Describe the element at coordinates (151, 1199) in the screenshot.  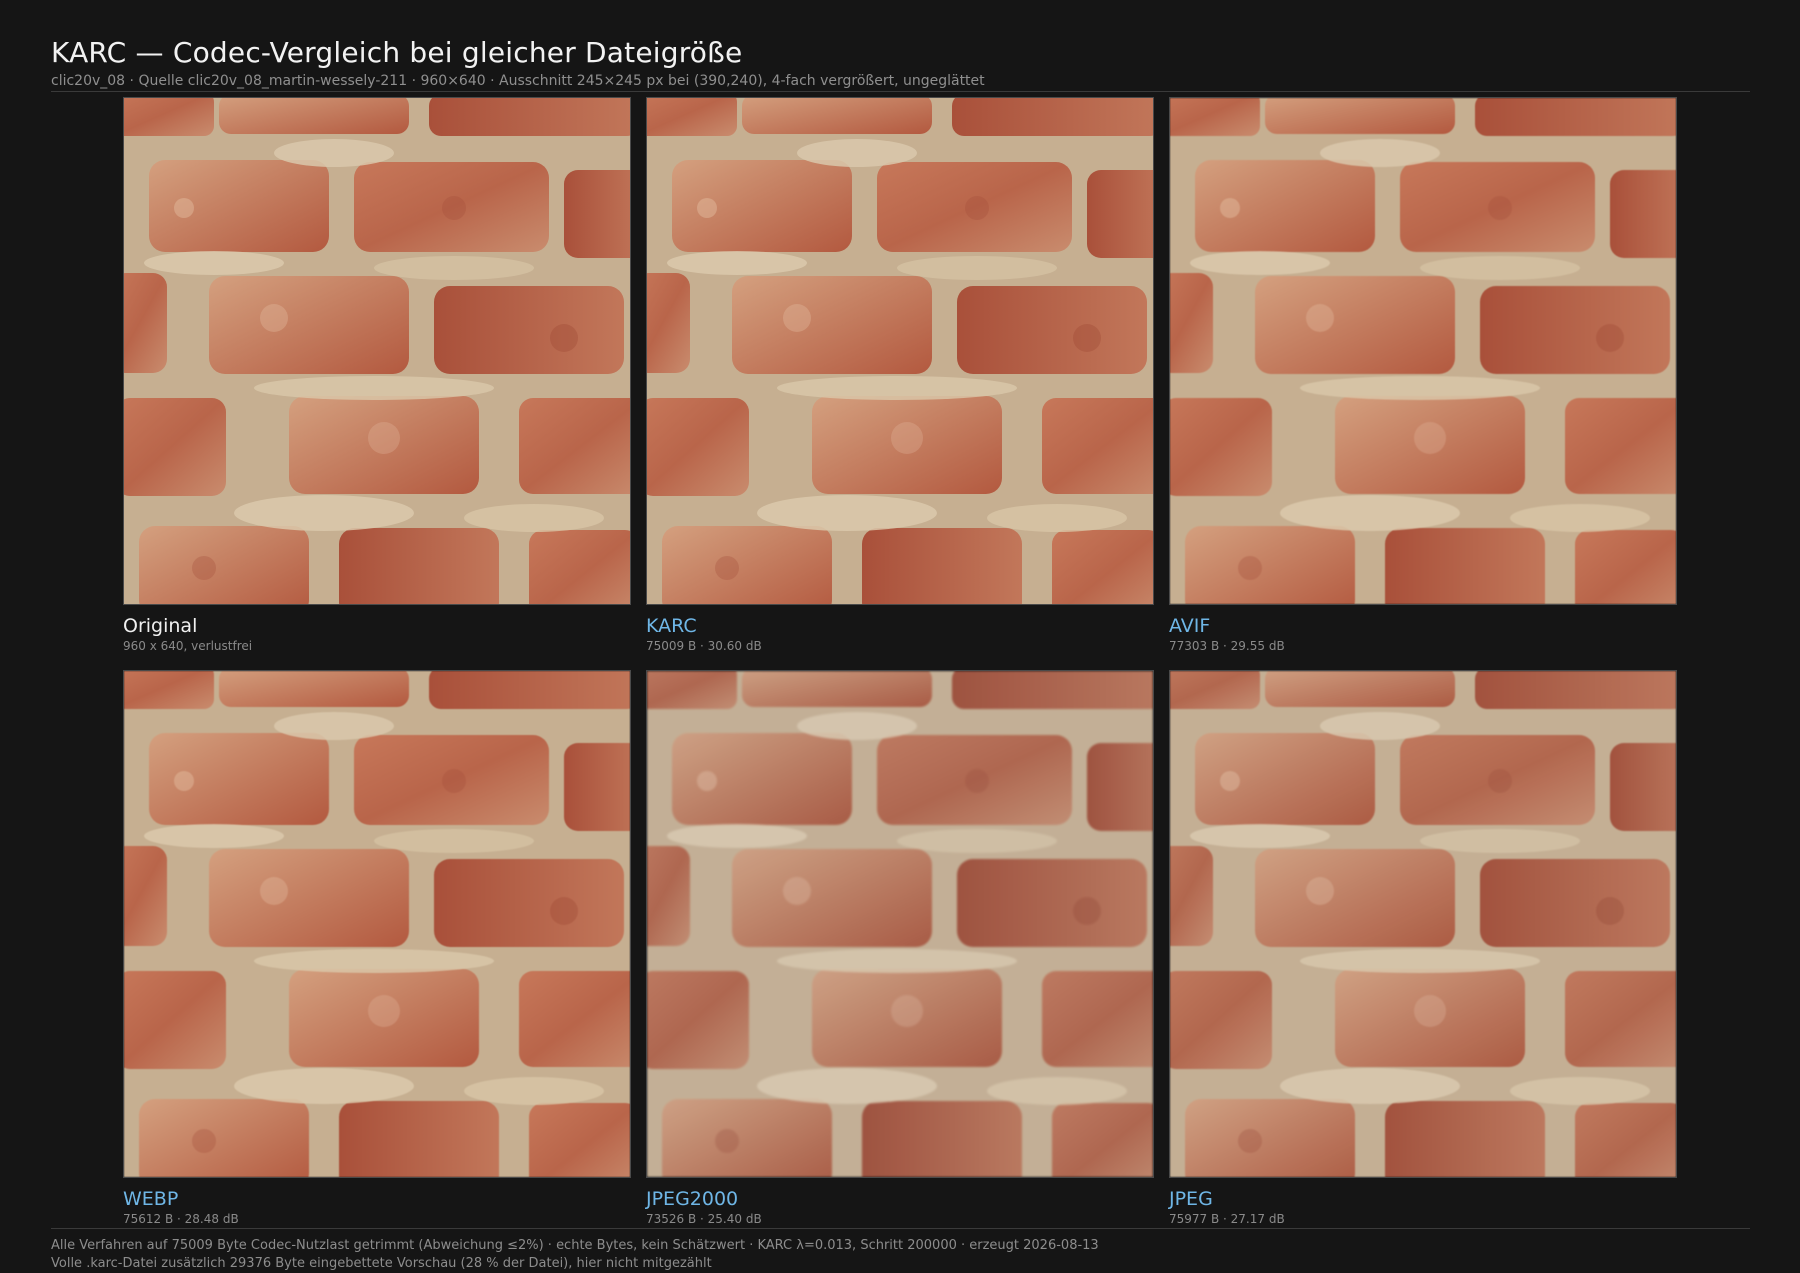
I see `tile-label: WEBP` at that location.